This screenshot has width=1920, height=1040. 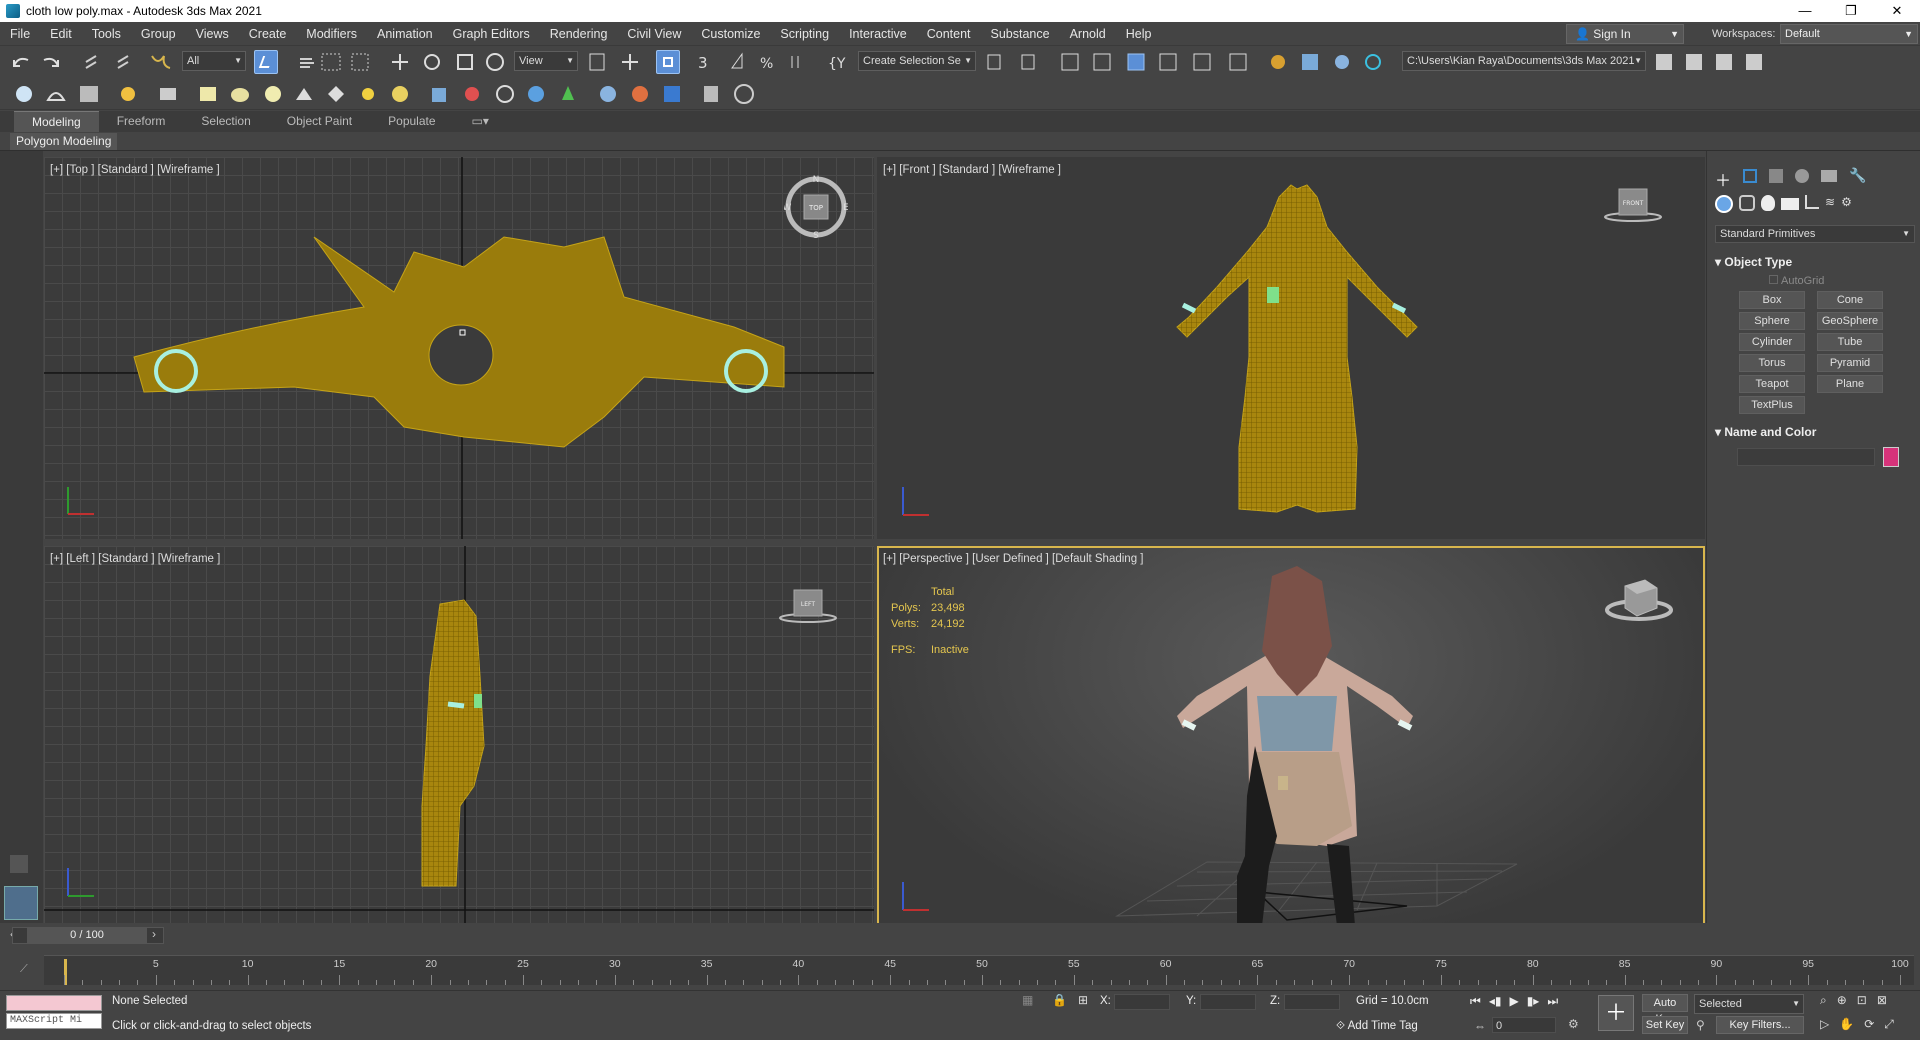 What do you see at coordinates (1027, 1000) in the screenshot?
I see `isolate-icon: ▦` at bounding box center [1027, 1000].